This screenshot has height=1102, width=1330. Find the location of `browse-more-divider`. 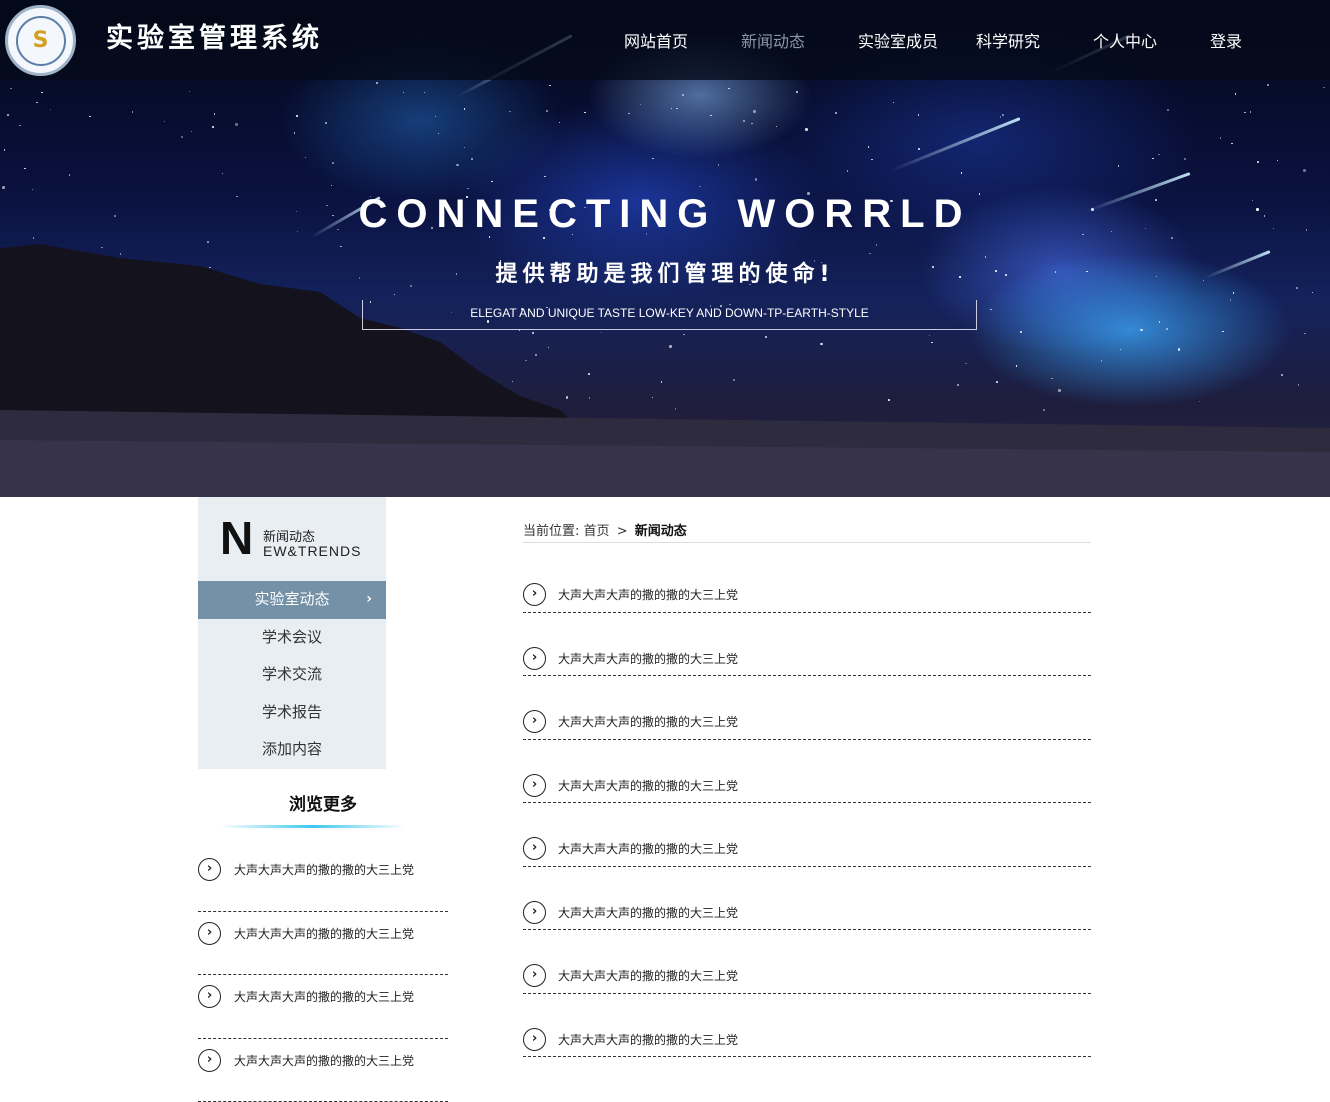

browse-more-divider is located at coordinates (312, 826).